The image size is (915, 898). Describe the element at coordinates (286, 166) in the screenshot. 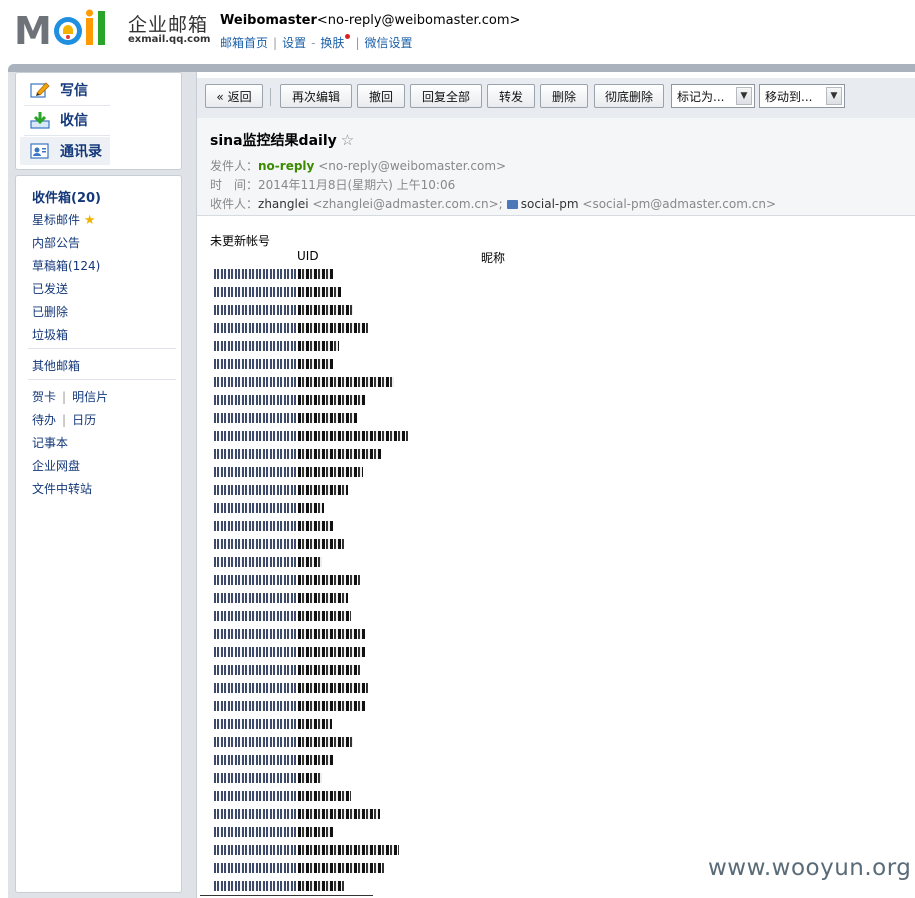

I see `sender-name: no-reply` at that location.